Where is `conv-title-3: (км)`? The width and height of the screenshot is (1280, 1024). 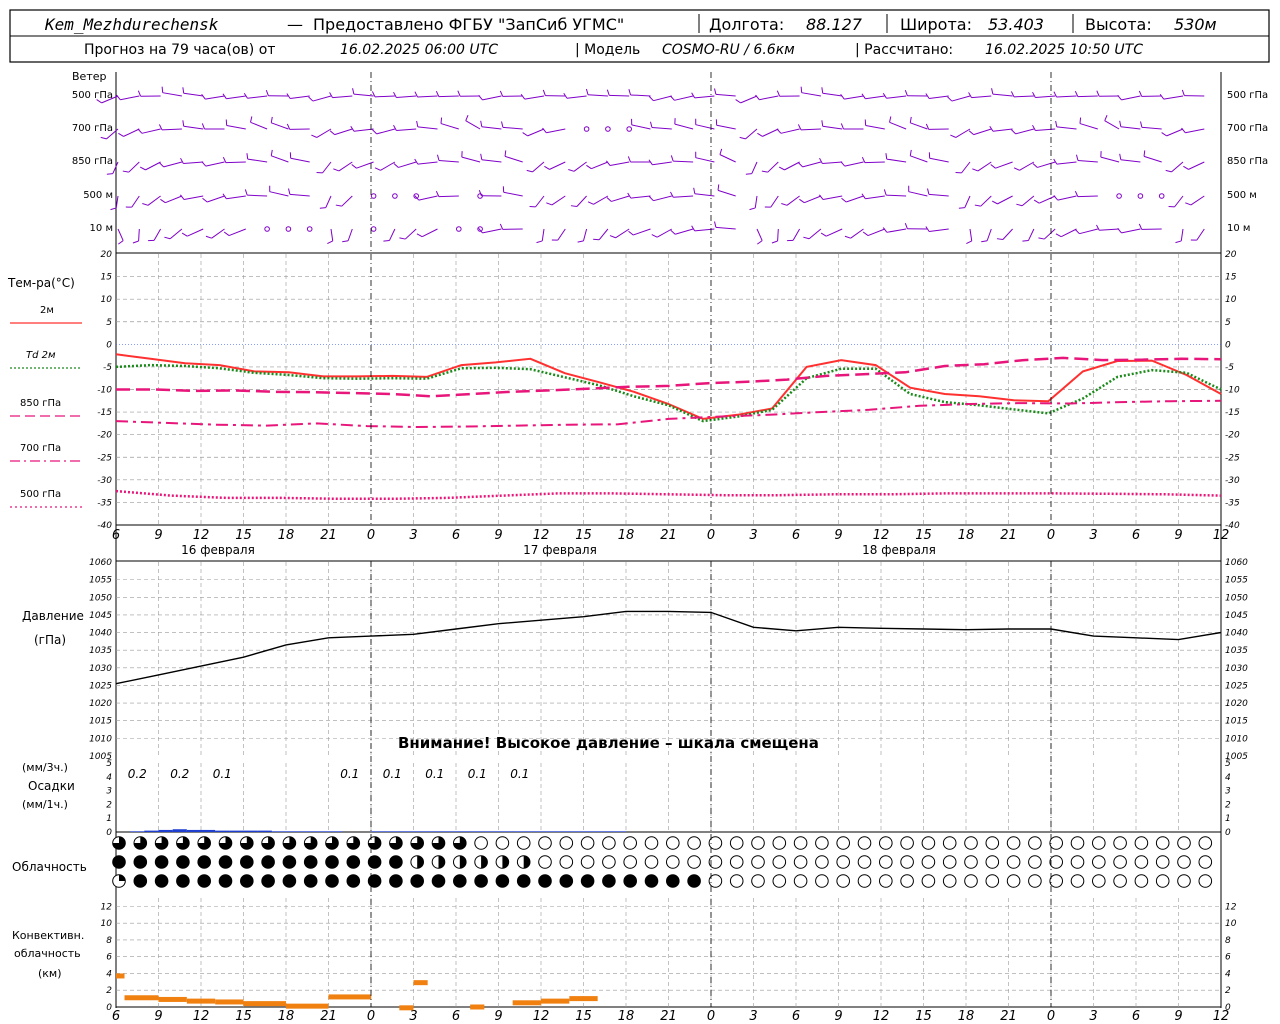 conv-title-3: (км) is located at coordinates (50, 973).